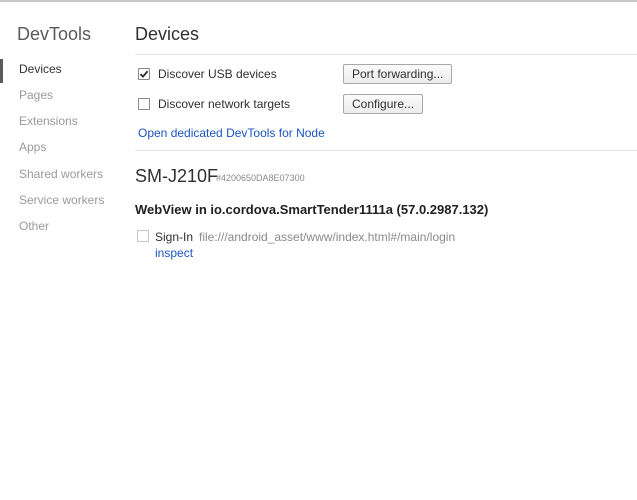 This screenshot has height=500, width=637. I want to click on discover-usb-row: Discover USB devices, so click(207, 74).